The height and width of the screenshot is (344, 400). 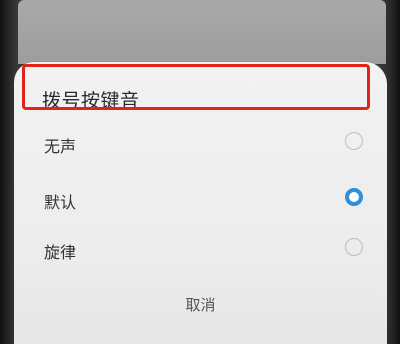 I want to click on option-silent: 无声, so click(x=200, y=143).